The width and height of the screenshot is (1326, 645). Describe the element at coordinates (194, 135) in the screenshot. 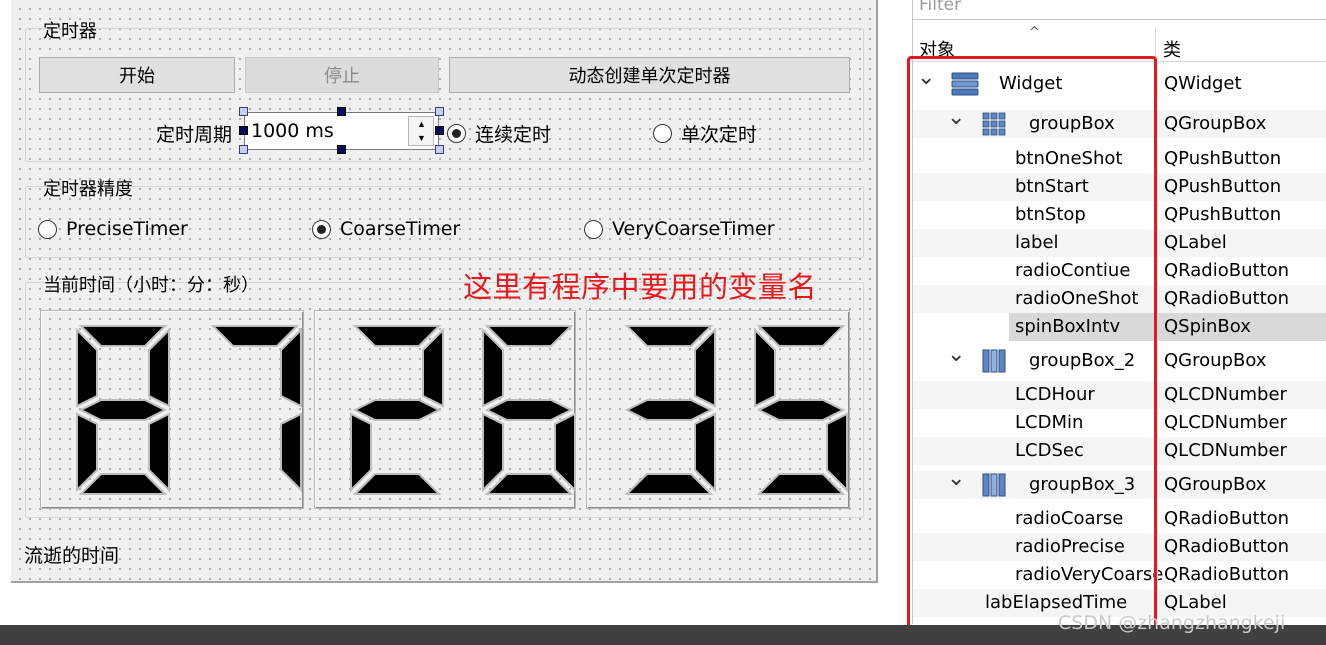

I see `period-label: 定时周期` at that location.